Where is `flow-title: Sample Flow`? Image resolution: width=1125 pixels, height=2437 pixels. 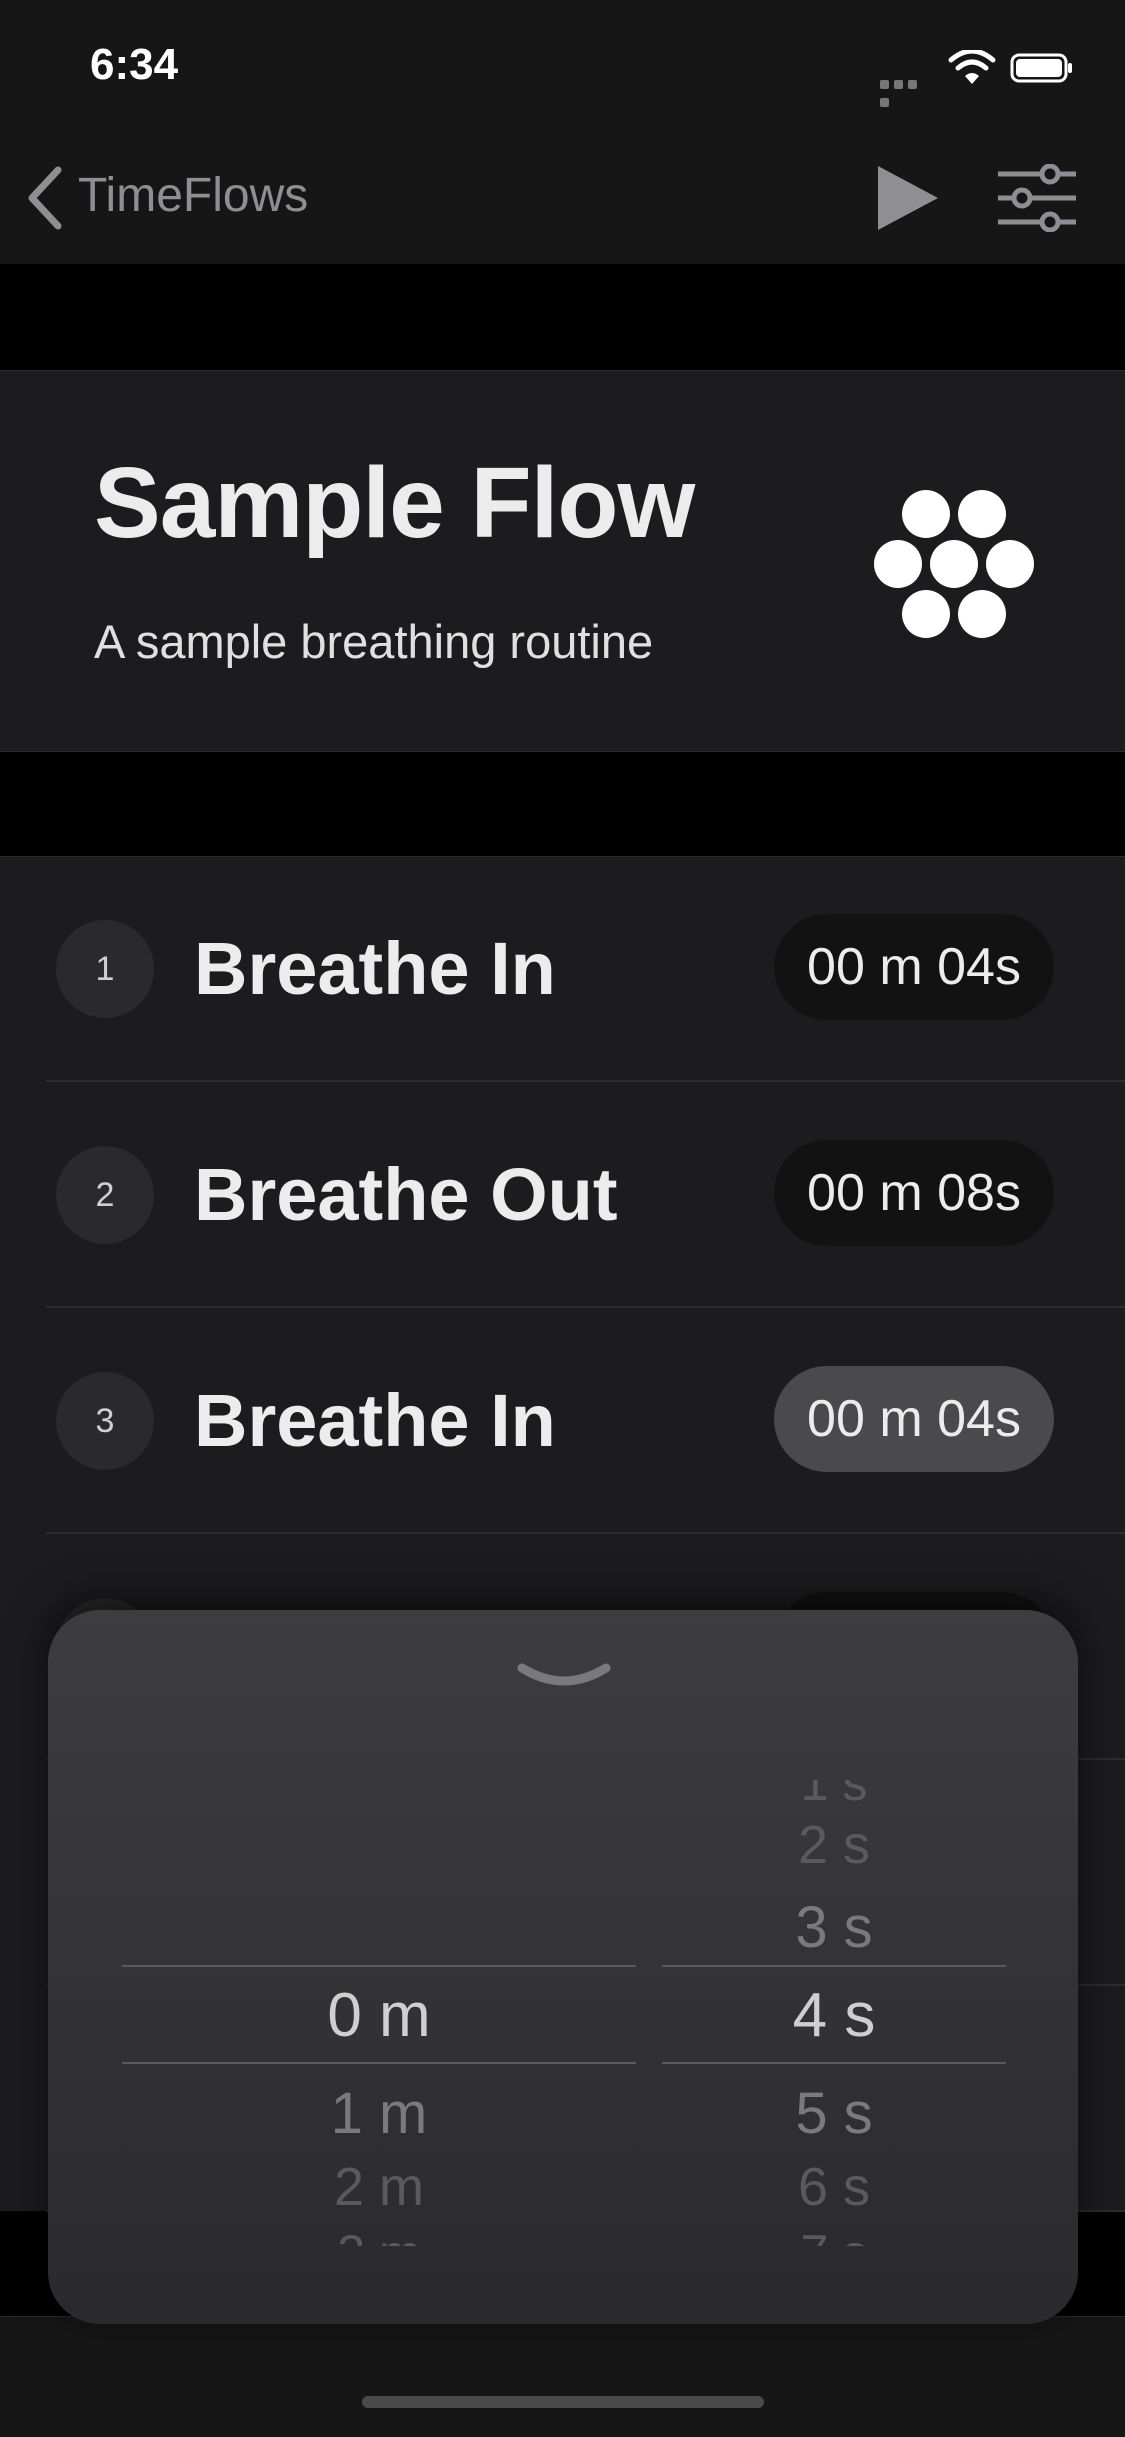 flow-title: Sample Flow is located at coordinates (394, 503).